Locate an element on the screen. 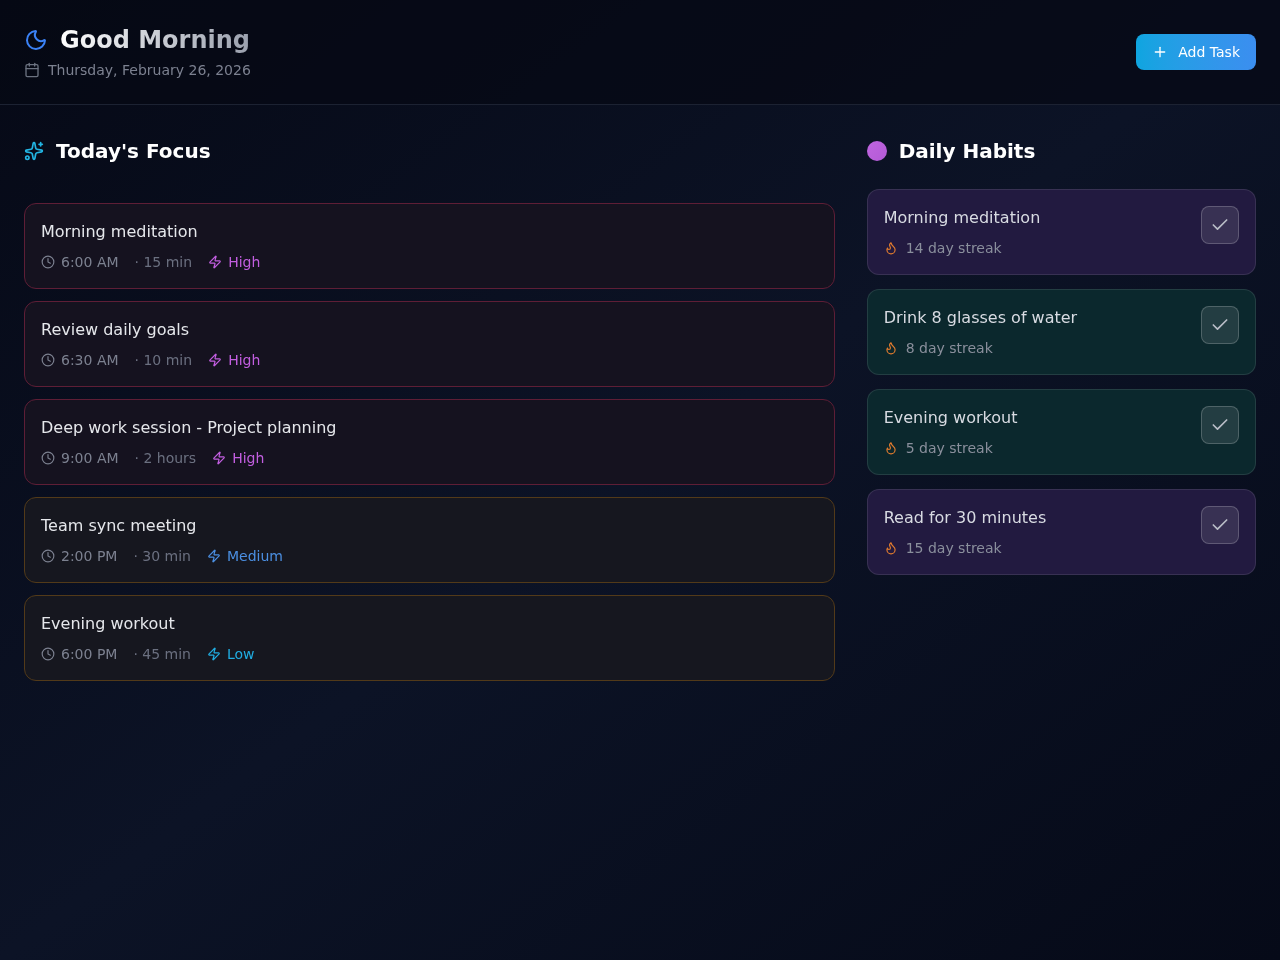 This screenshot has width=1280, height=960. task-duration: · 30 min is located at coordinates (162, 556).